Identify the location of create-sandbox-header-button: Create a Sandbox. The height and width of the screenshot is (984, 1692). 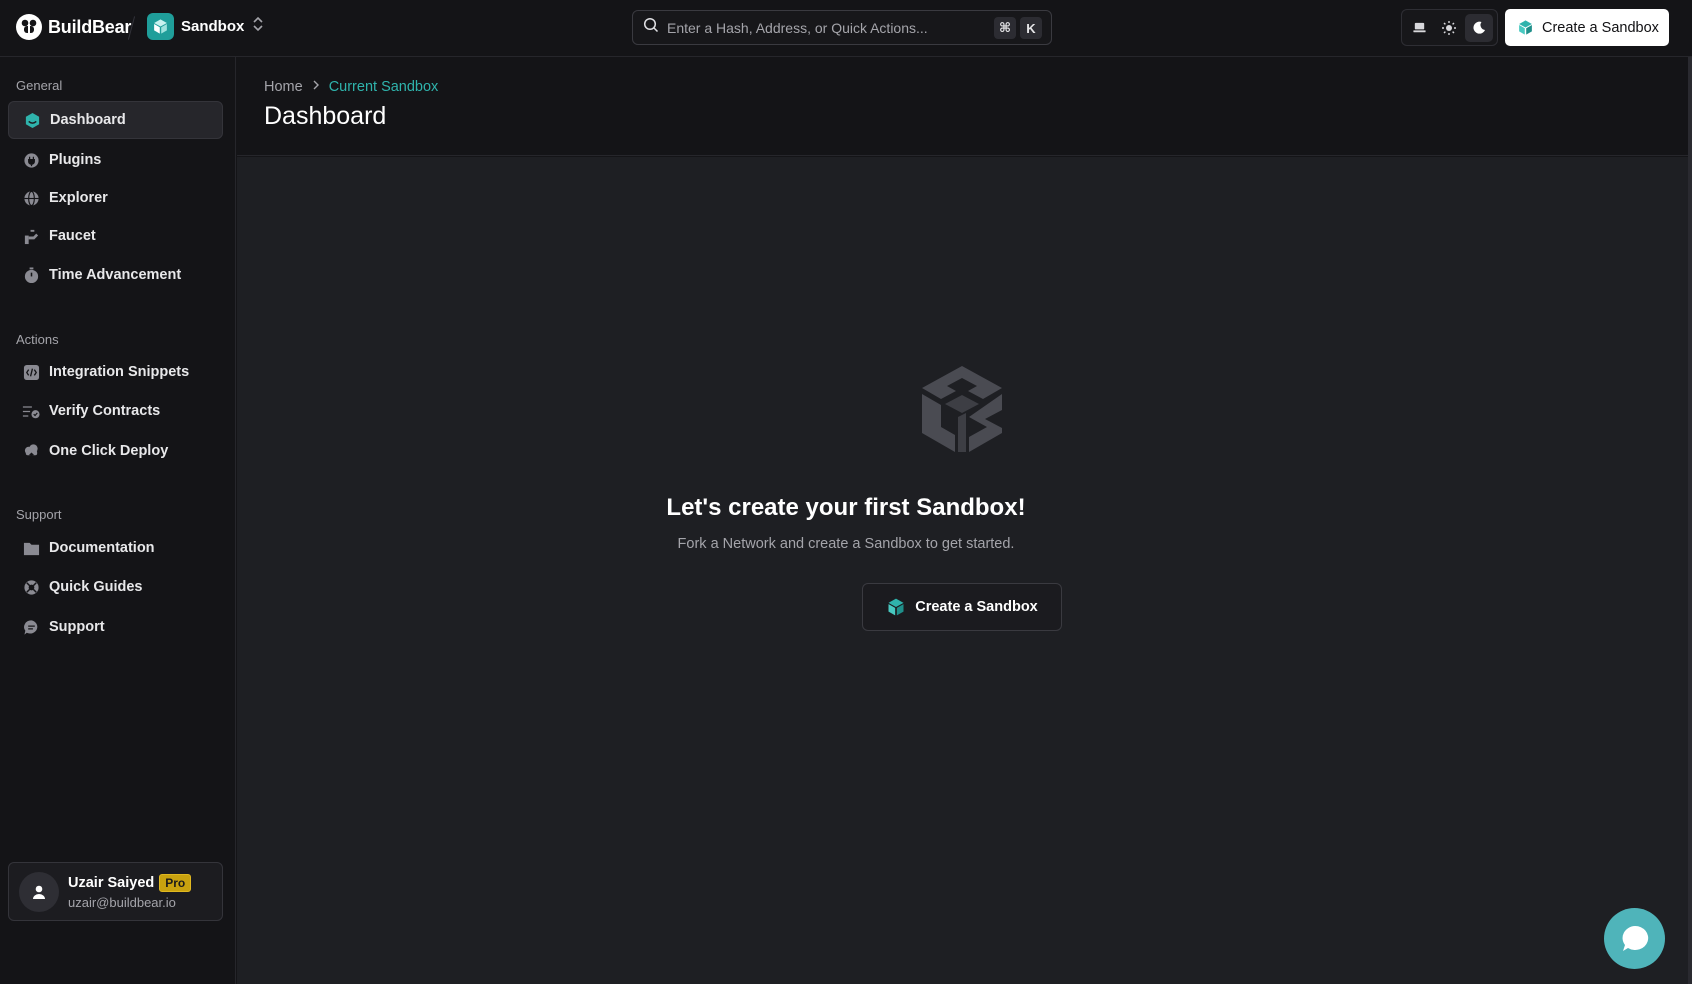
(1587, 27).